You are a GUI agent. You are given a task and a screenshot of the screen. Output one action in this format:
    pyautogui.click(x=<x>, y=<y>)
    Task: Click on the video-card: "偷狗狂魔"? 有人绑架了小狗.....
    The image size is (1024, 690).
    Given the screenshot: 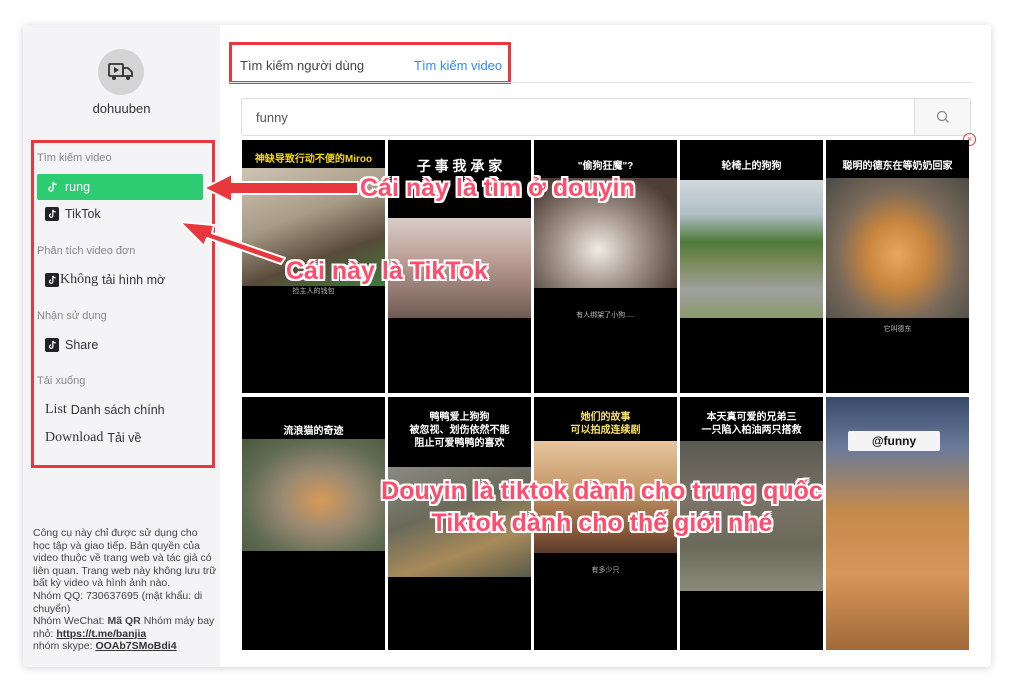 What is the action you would take?
    pyautogui.click(x=605, y=266)
    